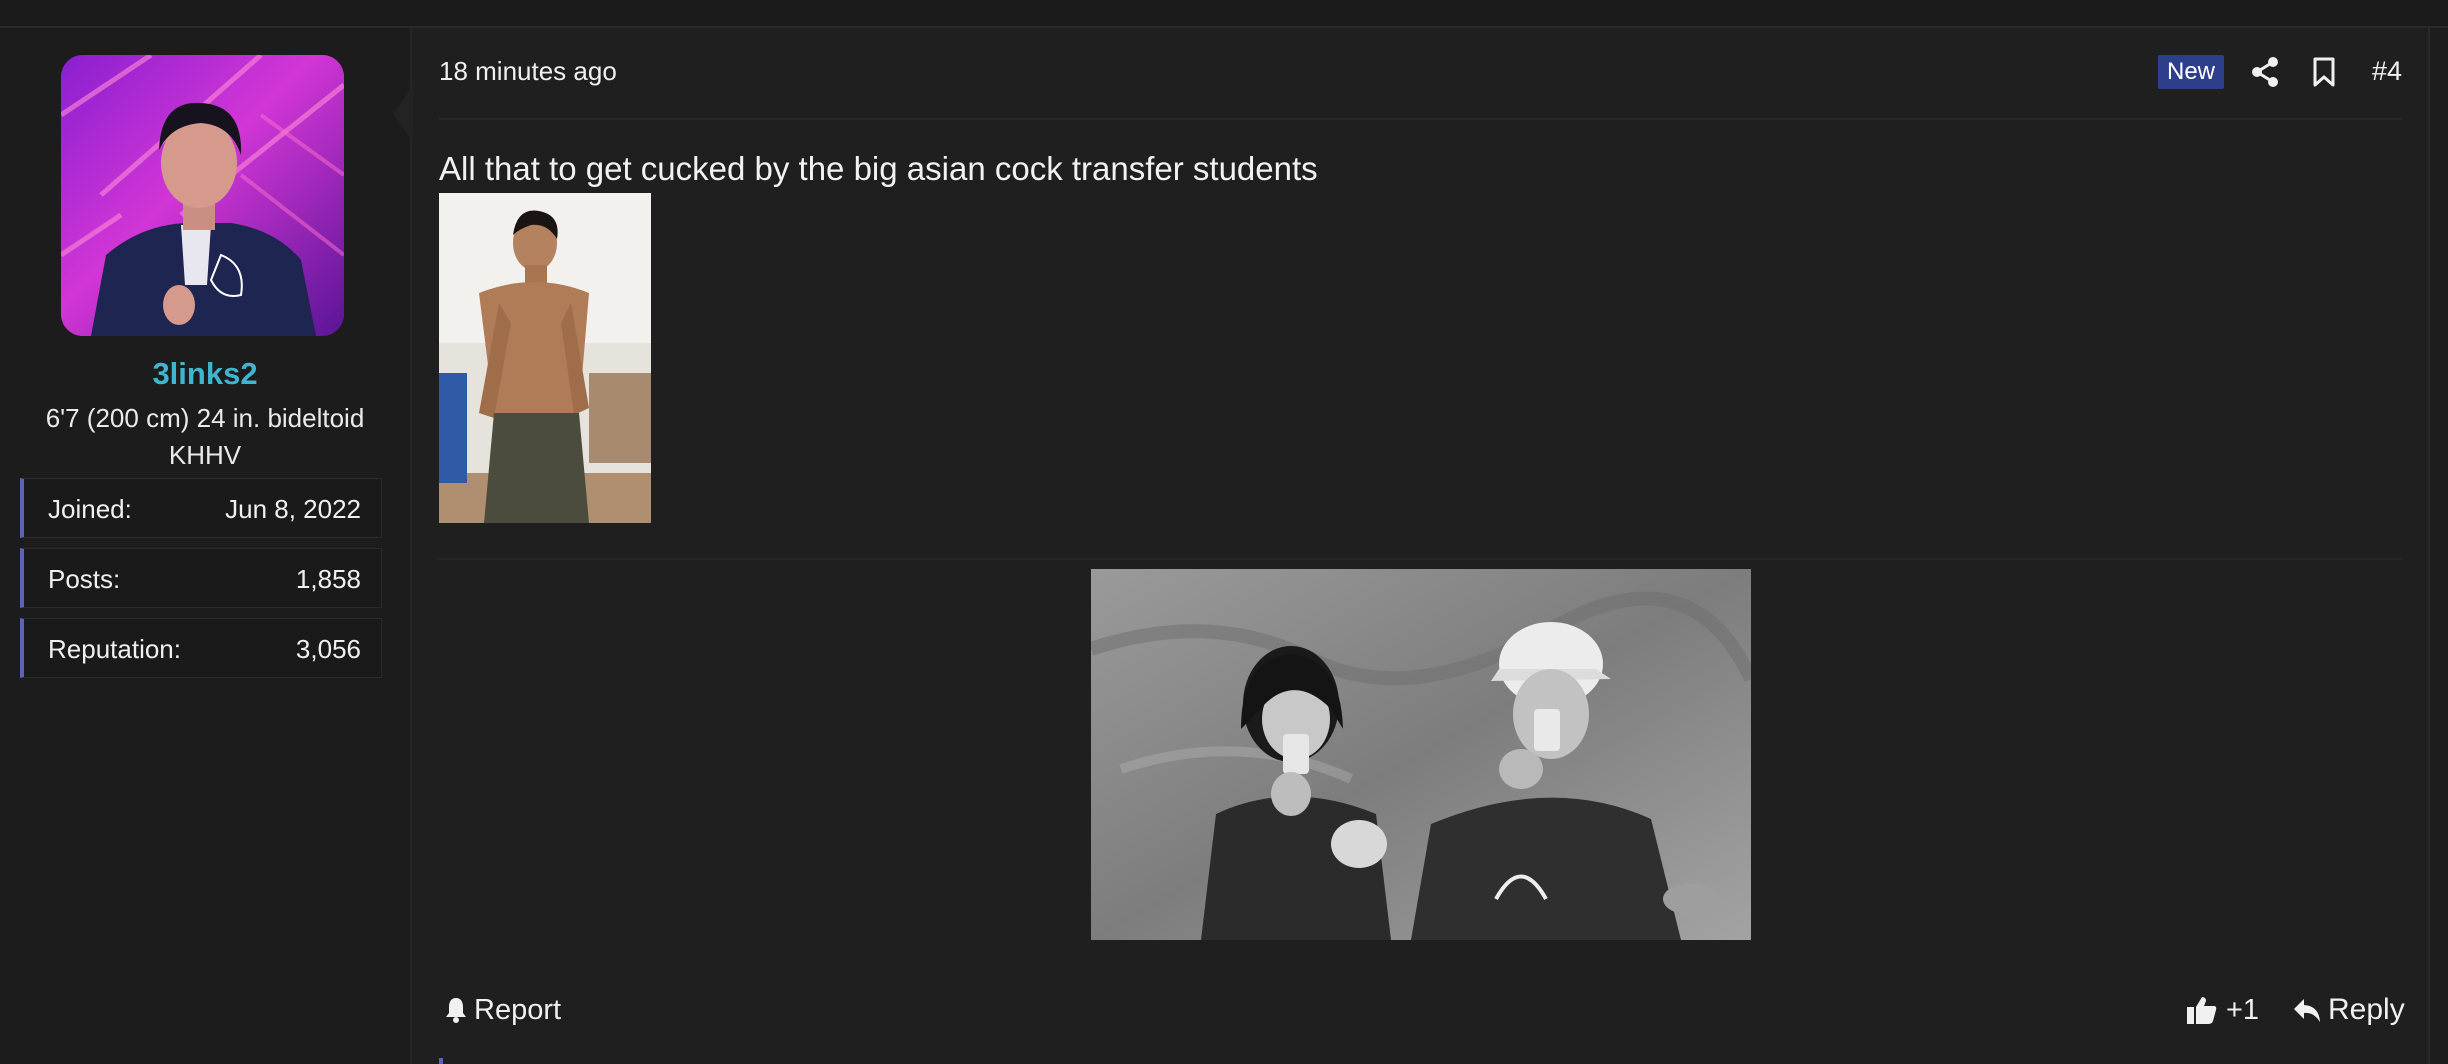 This screenshot has width=2448, height=1064. I want to click on reply-arrow-icon, so click(2307, 1010).